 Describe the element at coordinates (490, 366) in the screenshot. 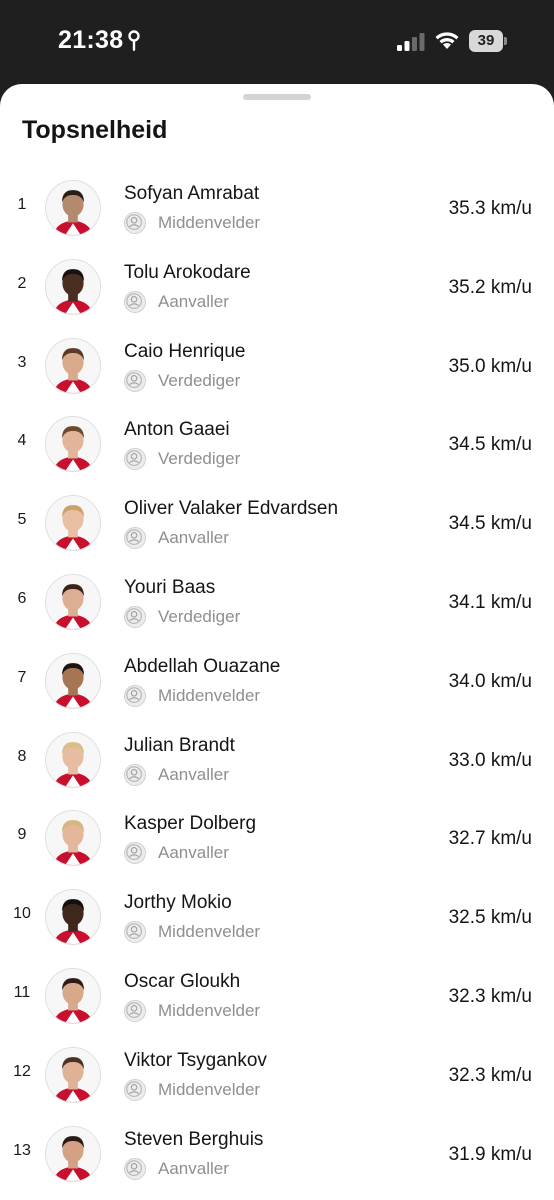

I see `player-top-speed: 35.0 km/u` at that location.